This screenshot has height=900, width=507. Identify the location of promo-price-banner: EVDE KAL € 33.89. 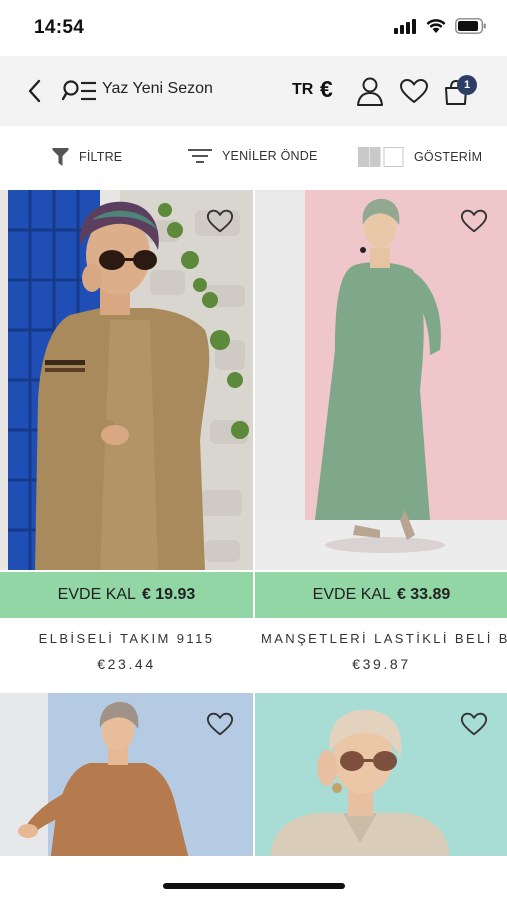
(381, 595).